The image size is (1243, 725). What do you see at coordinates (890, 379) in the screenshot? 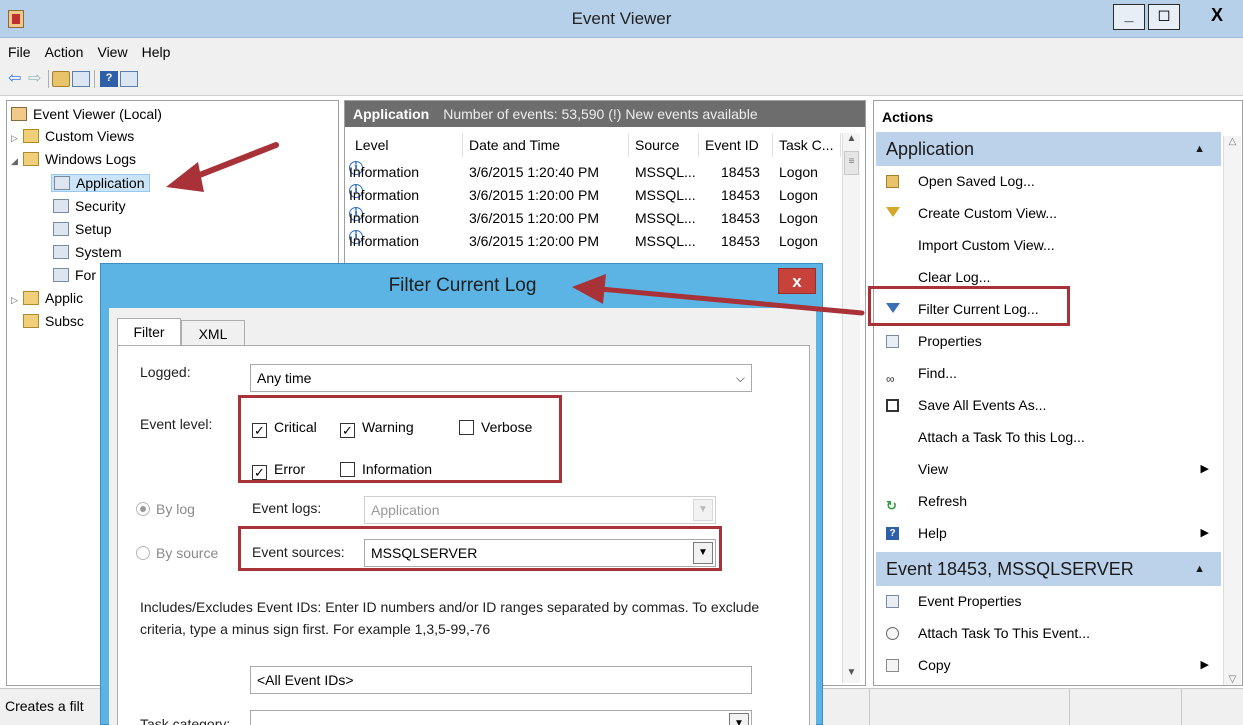
I see `binoculars-icon: ∞` at bounding box center [890, 379].